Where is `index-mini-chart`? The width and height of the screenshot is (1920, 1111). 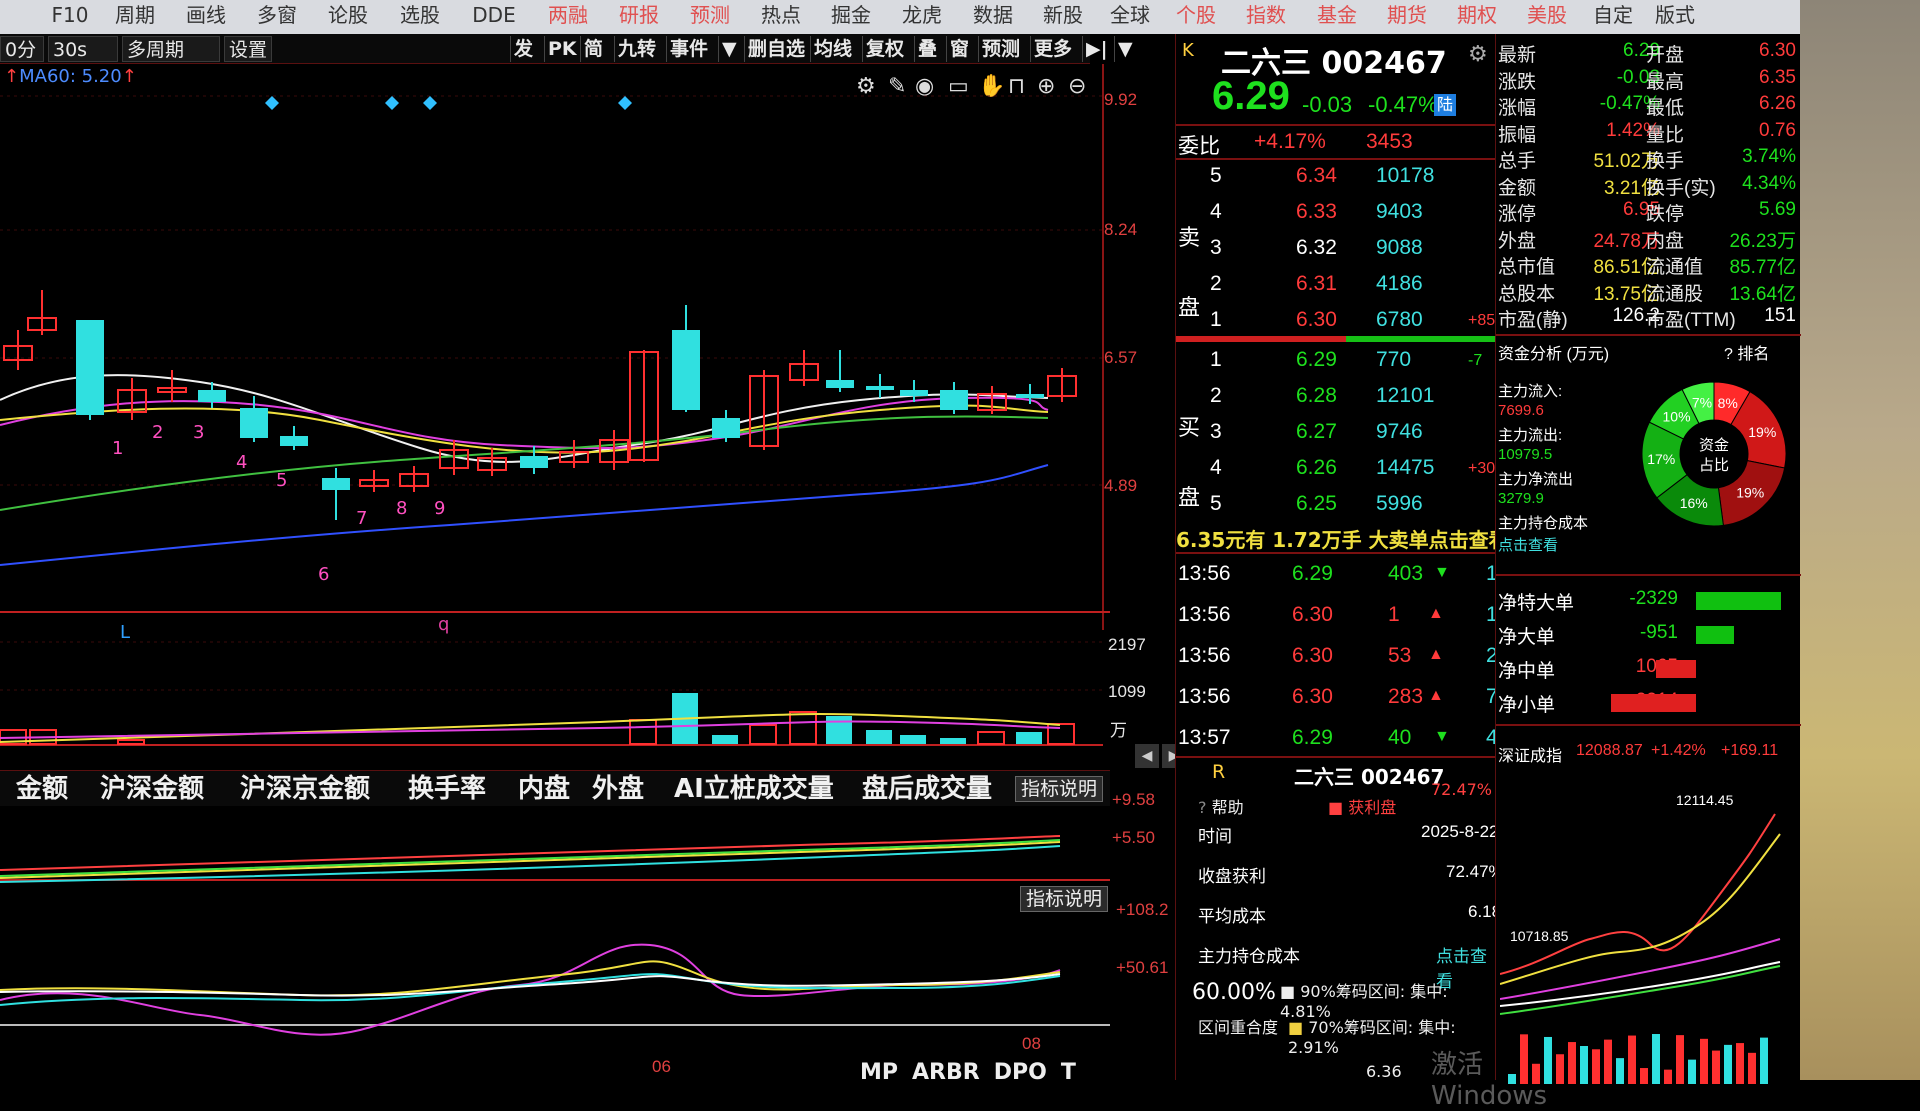
index-mini-chart is located at coordinates (1640, 948).